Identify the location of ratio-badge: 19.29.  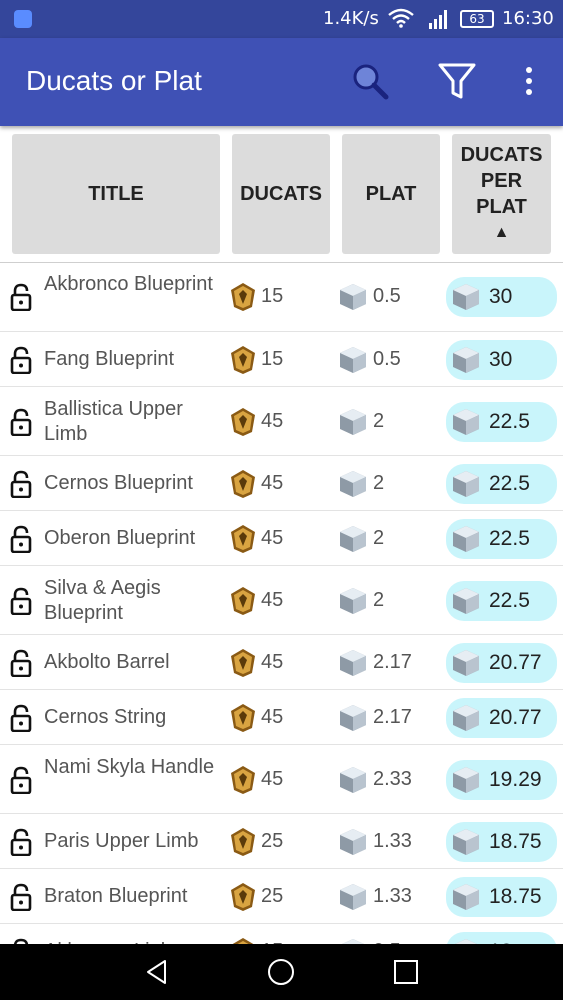
(501, 779).